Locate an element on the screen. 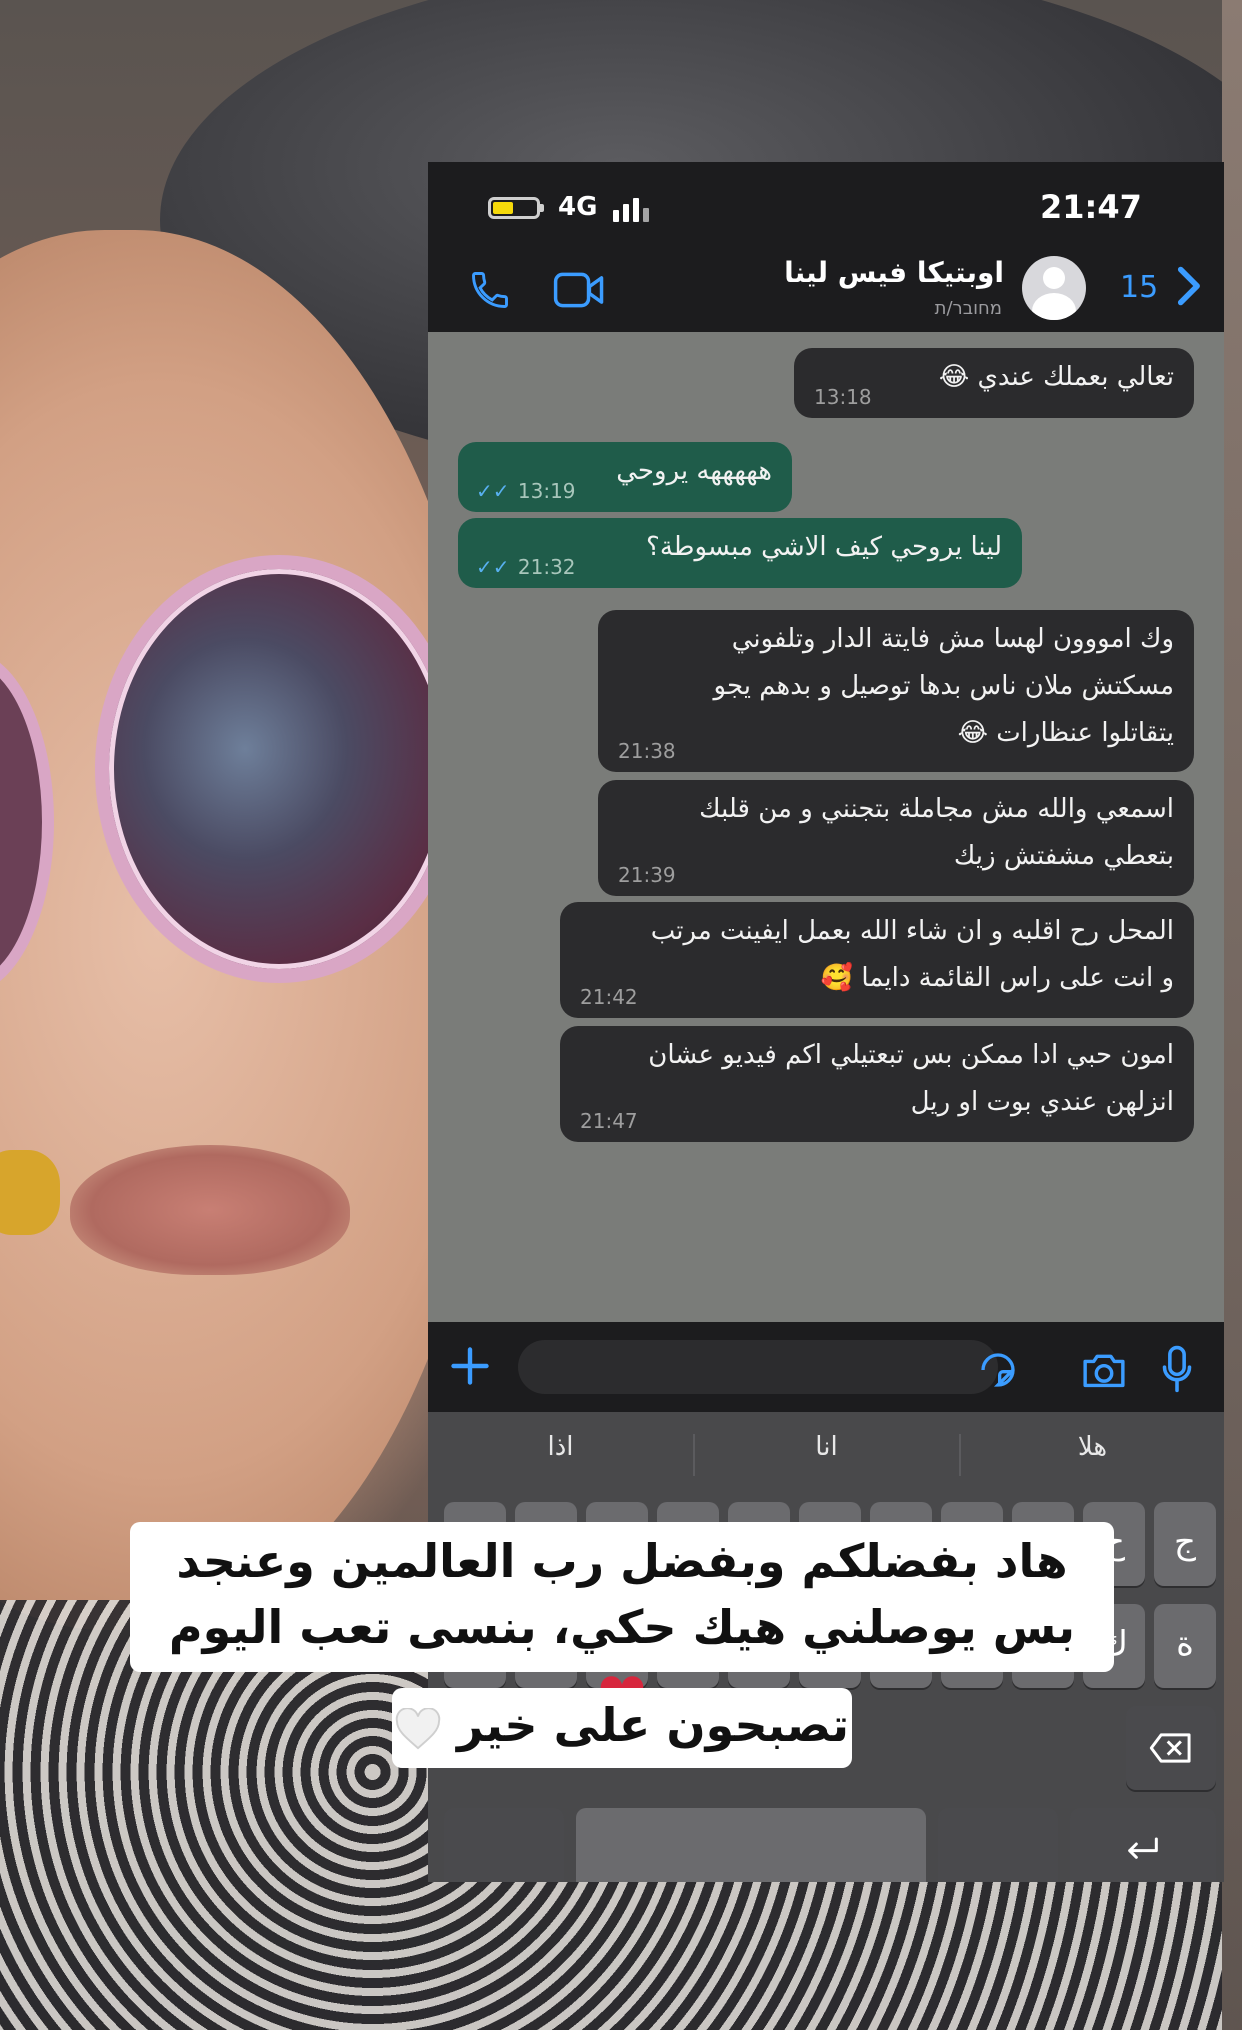 The image size is (1242, 2030). battery-icon is located at coordinates (514, 208).